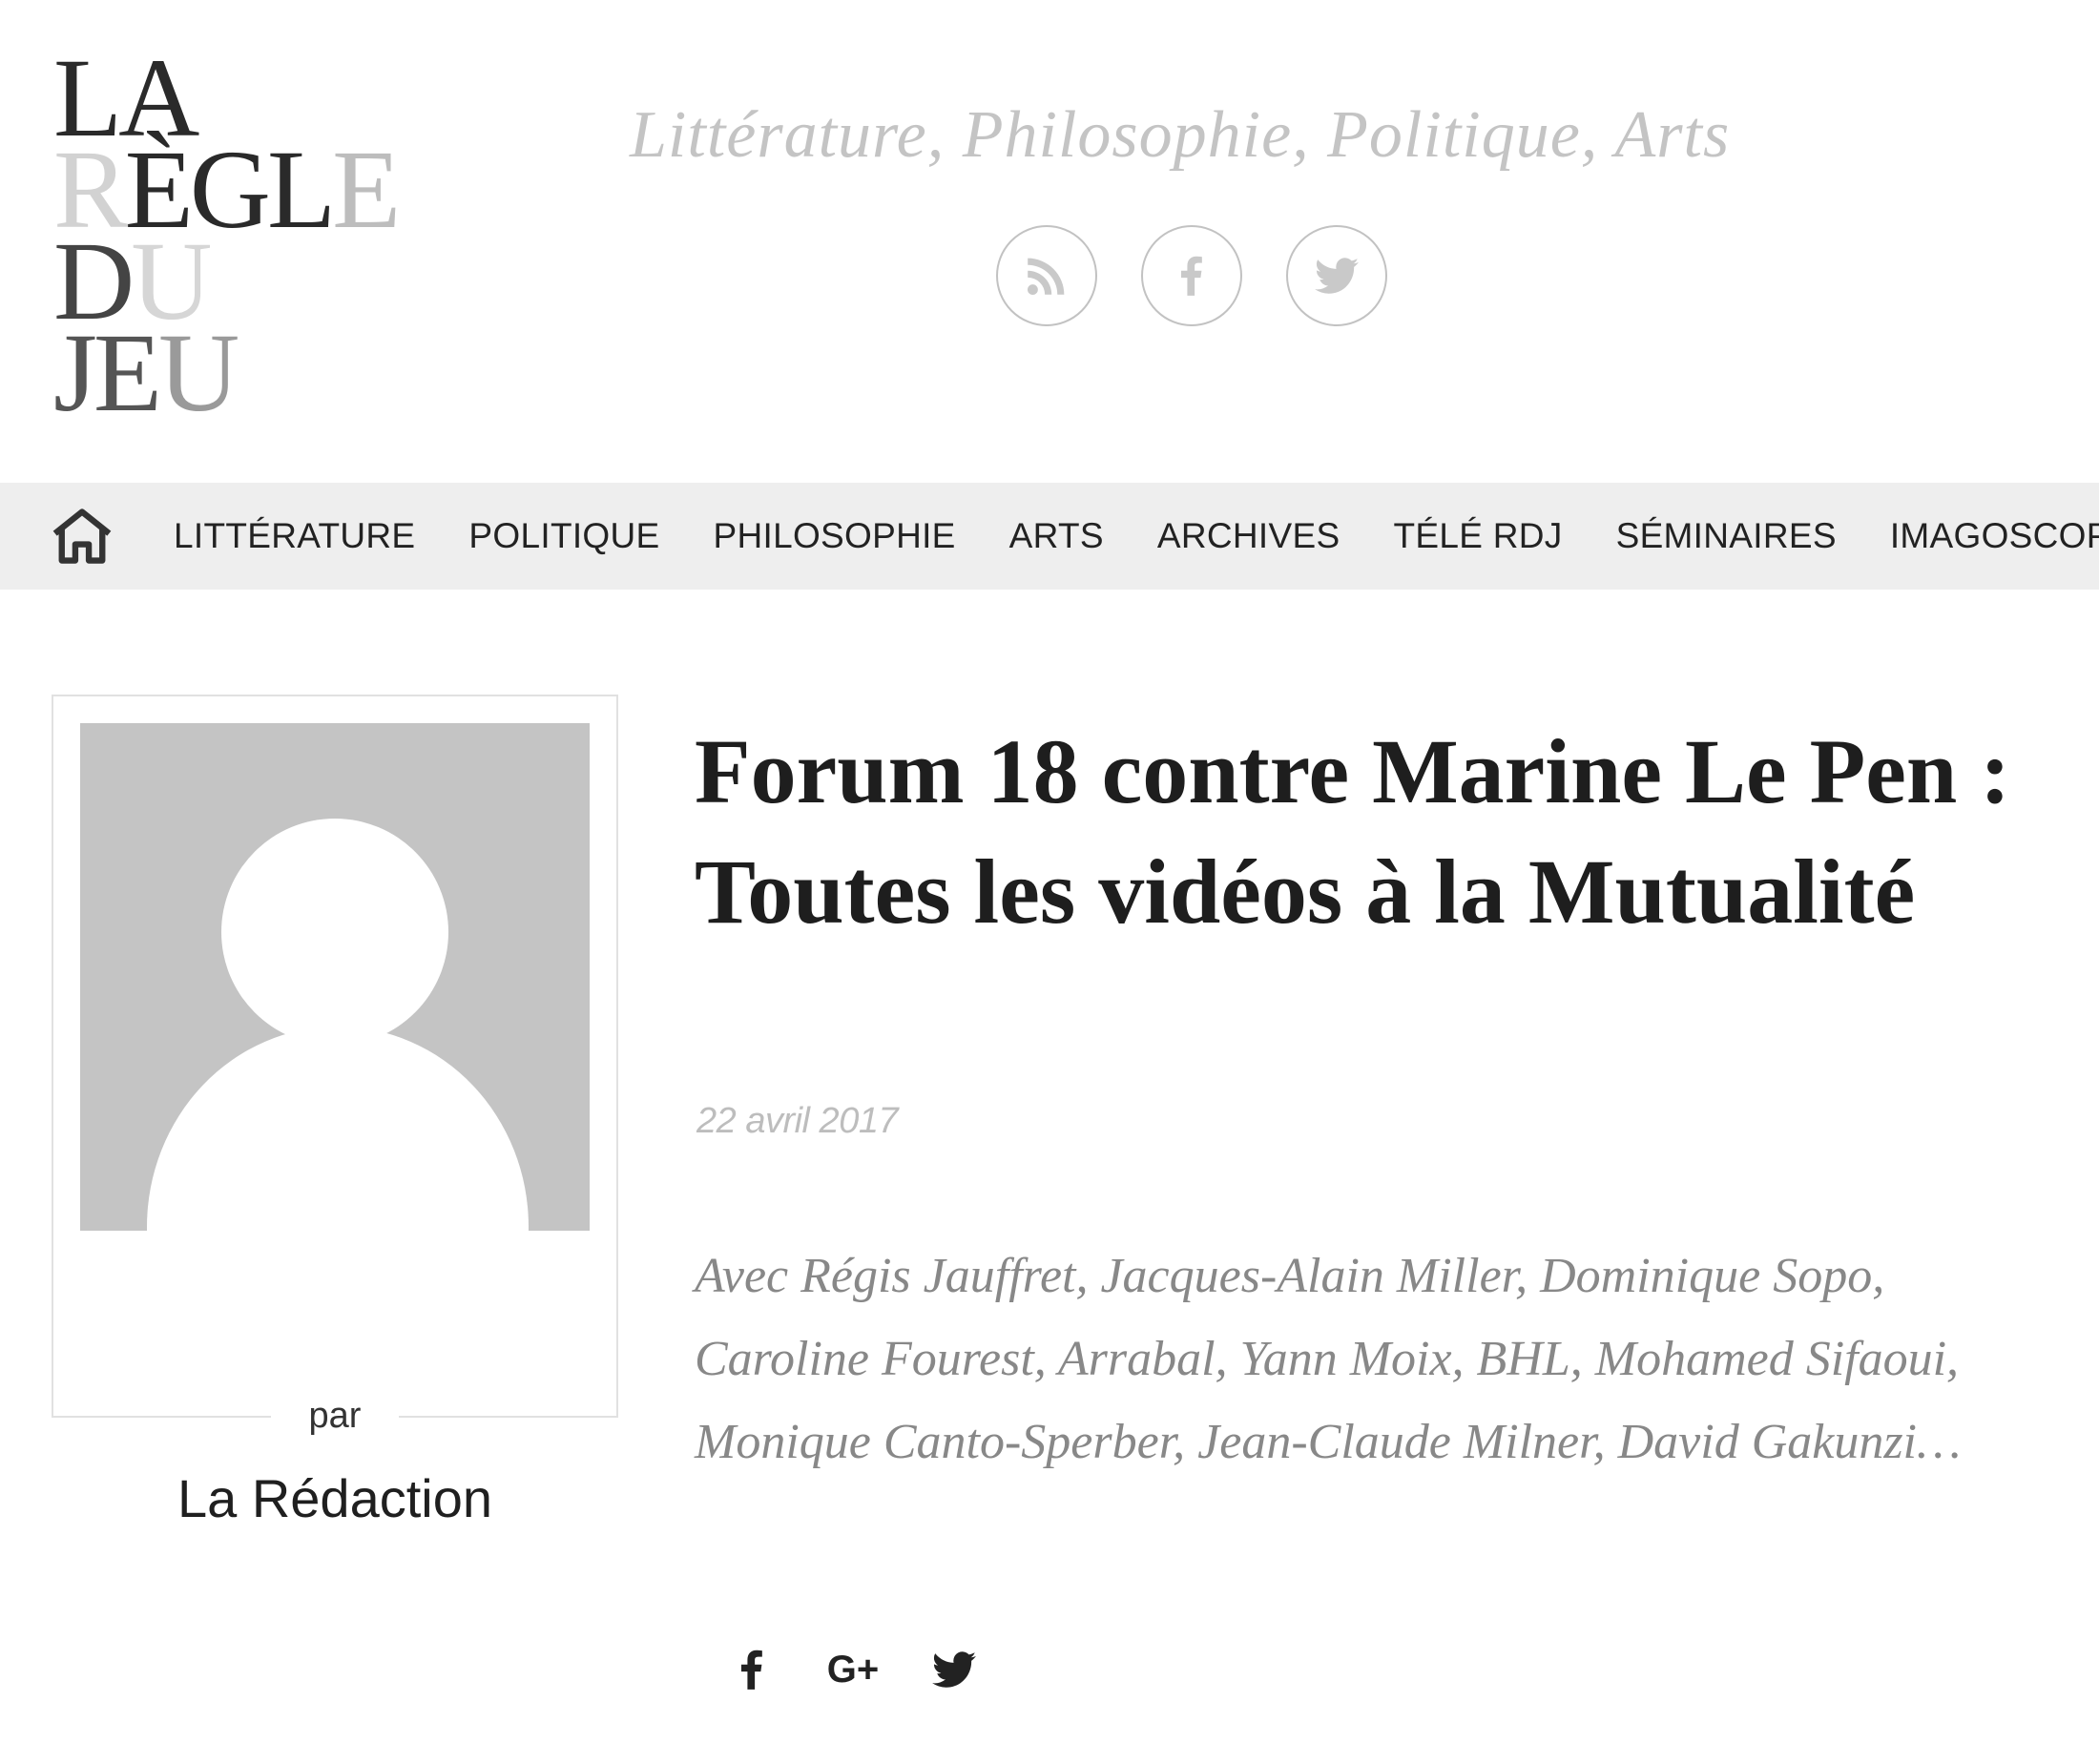  Describe the element at coordinates (338, 1129) in the screenshot. I see `avatar-body-shape` at that location.